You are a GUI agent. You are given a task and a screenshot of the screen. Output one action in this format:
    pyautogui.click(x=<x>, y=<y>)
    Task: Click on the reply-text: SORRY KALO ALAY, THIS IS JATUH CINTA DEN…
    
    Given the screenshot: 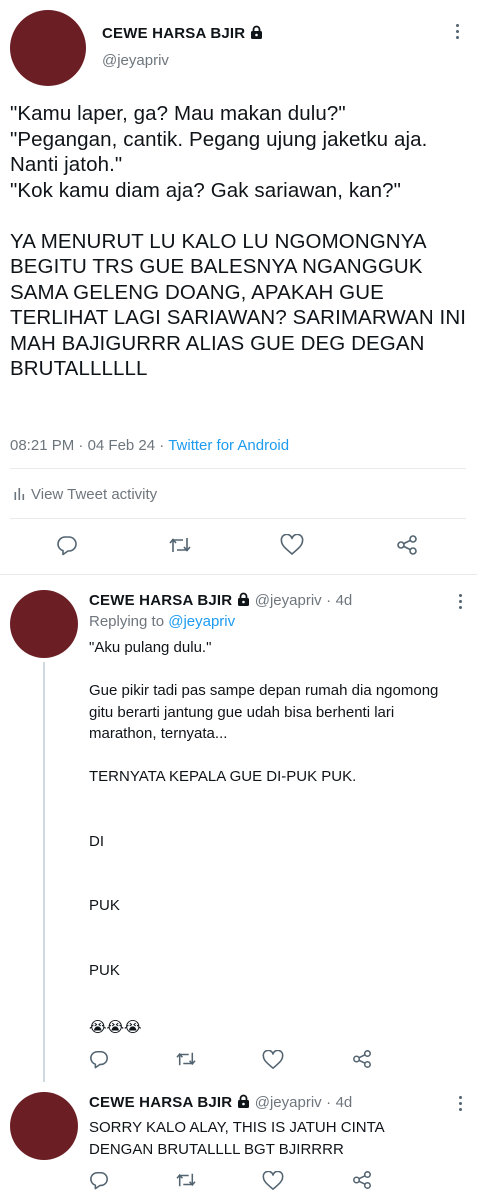 What is the action you would take?
    pyautogui.click(x=238, y=1138)
    